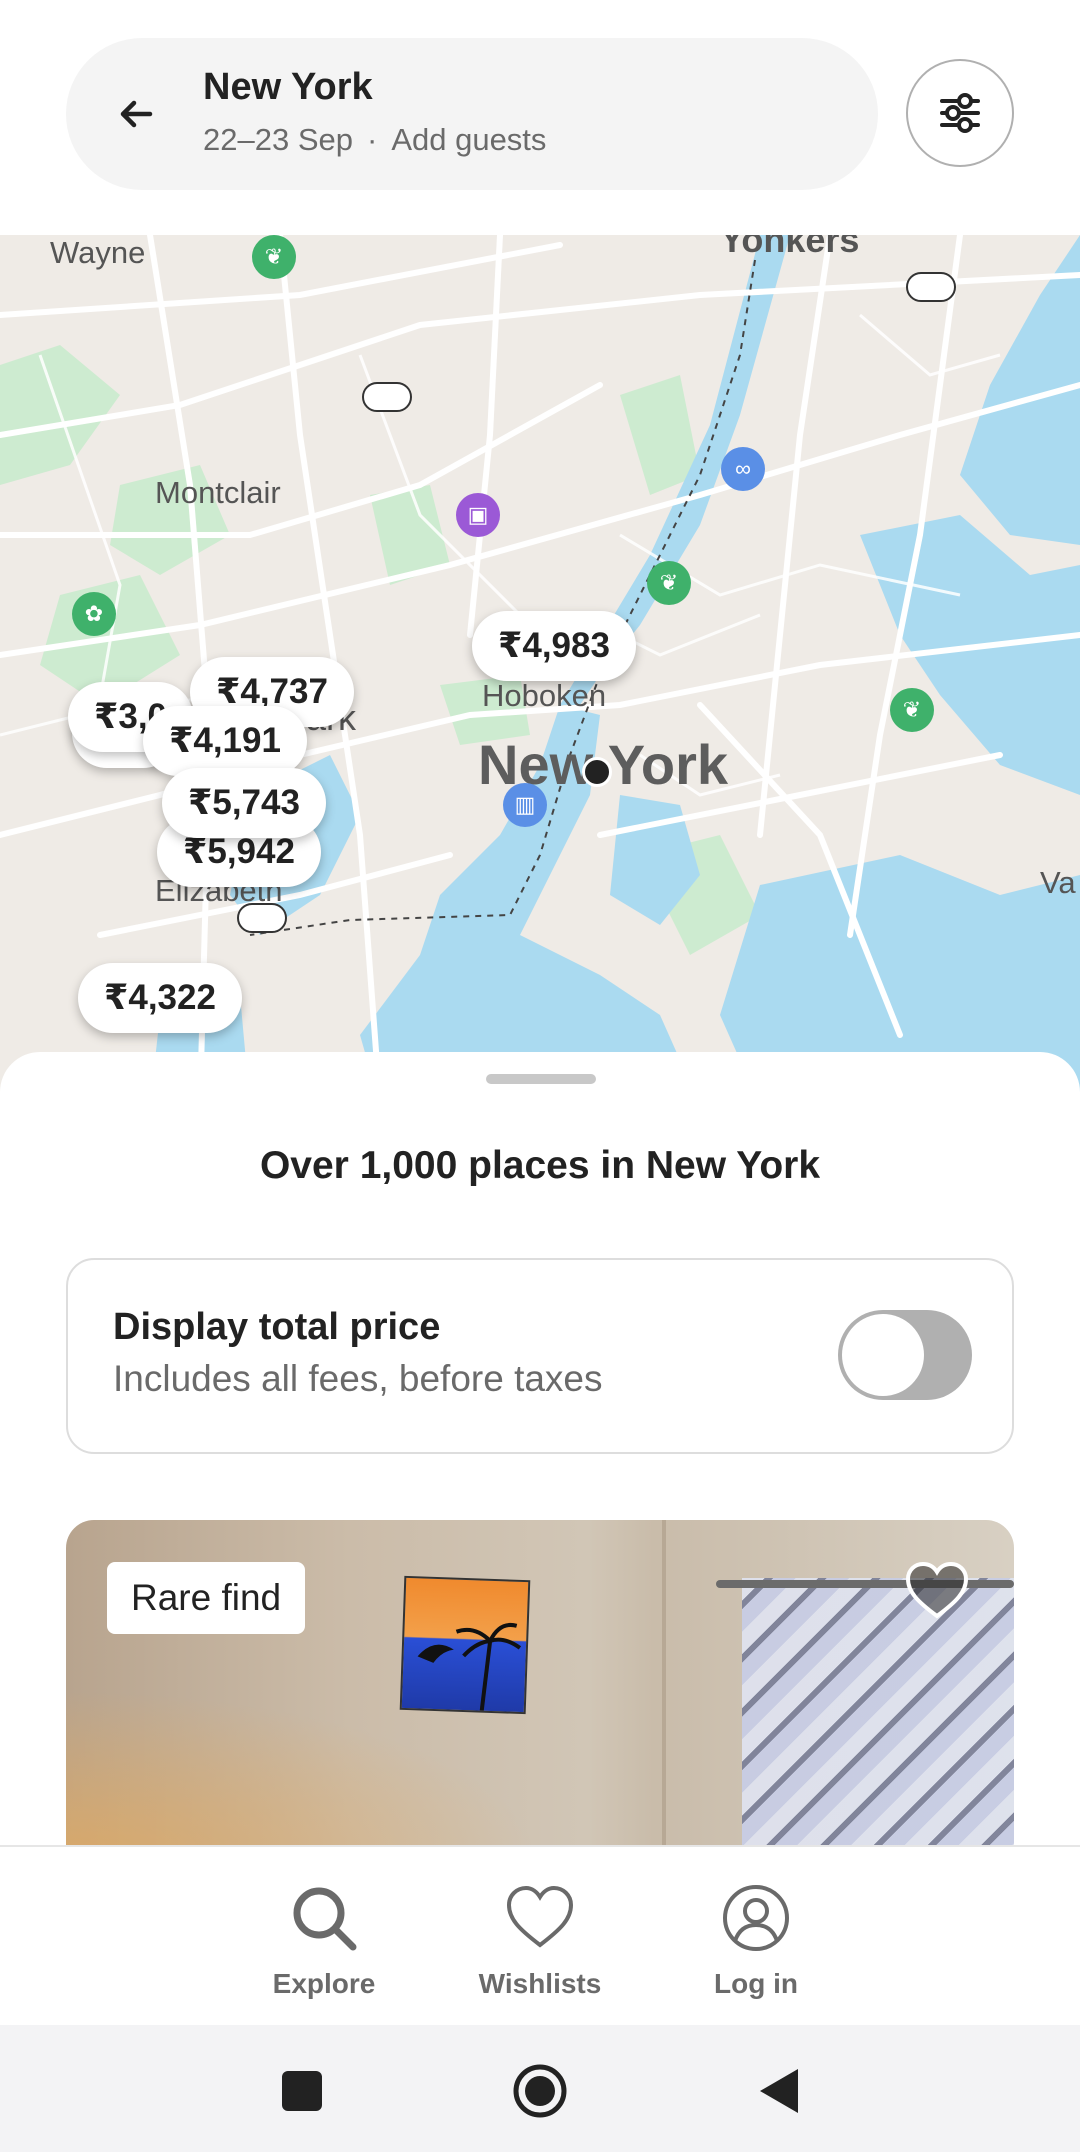 This screenshot has height=2152, width=1080. What do you see at coordinates (325, 1919) in the screenshot?
I see `search-icon` at bounding box center [325, 1919].